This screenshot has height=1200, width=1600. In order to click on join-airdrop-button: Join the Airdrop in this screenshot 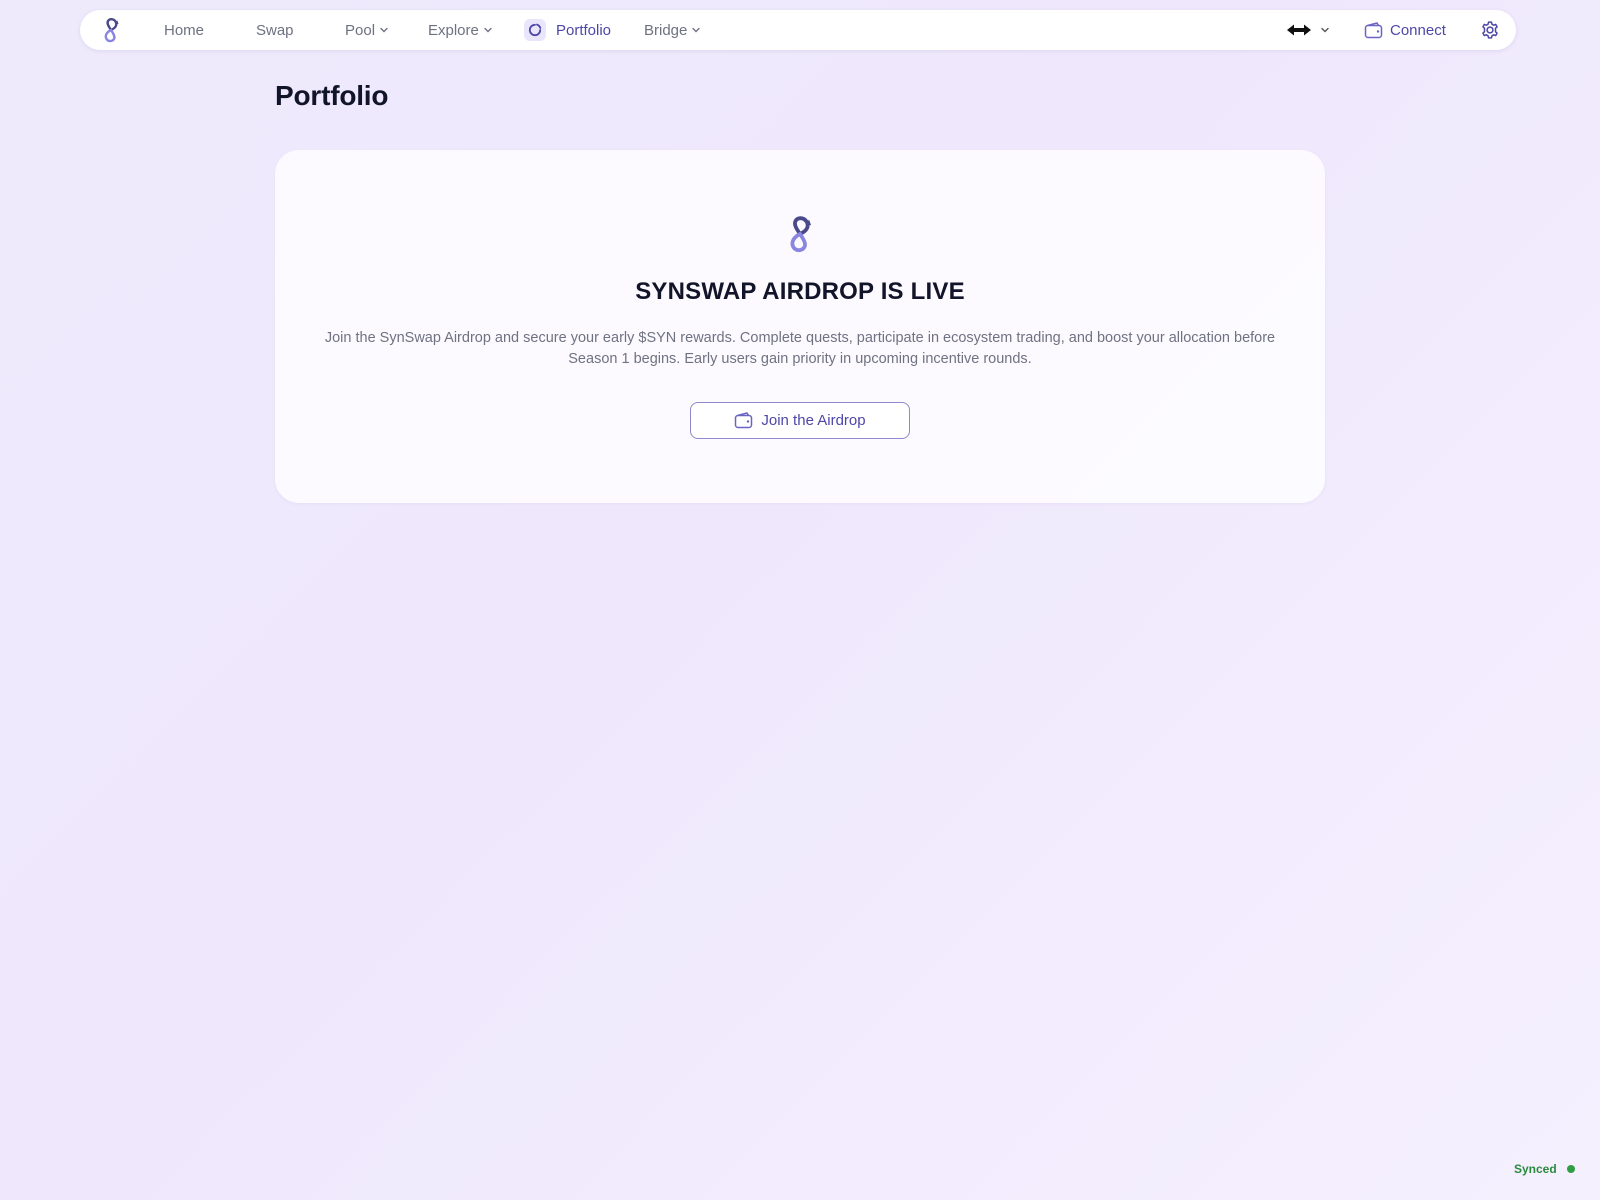, I will do `click(800, 420)`.